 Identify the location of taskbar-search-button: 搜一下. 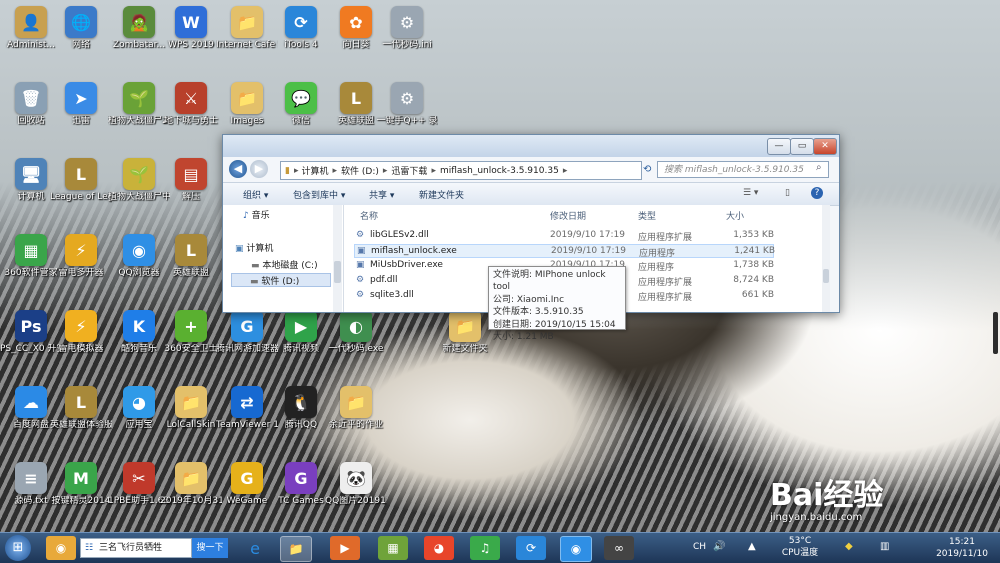
(210, 548).